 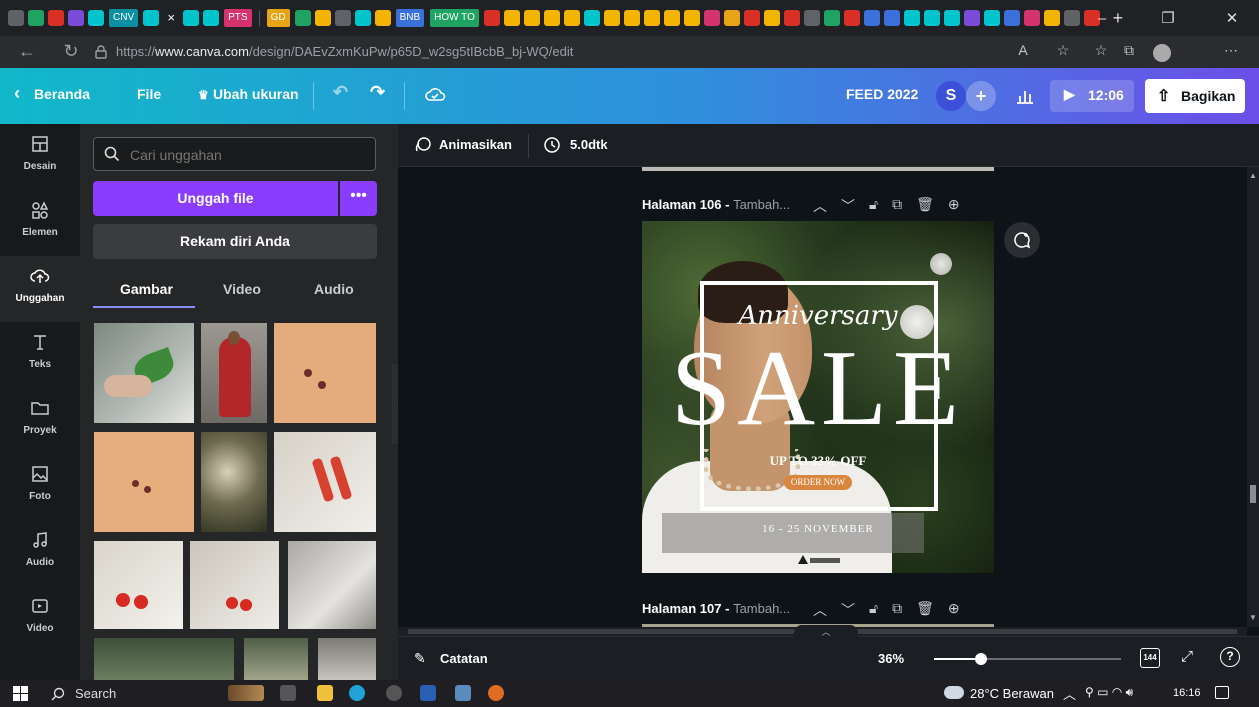 I want to click on tab-label: BNB, so click(x=410, y=18).